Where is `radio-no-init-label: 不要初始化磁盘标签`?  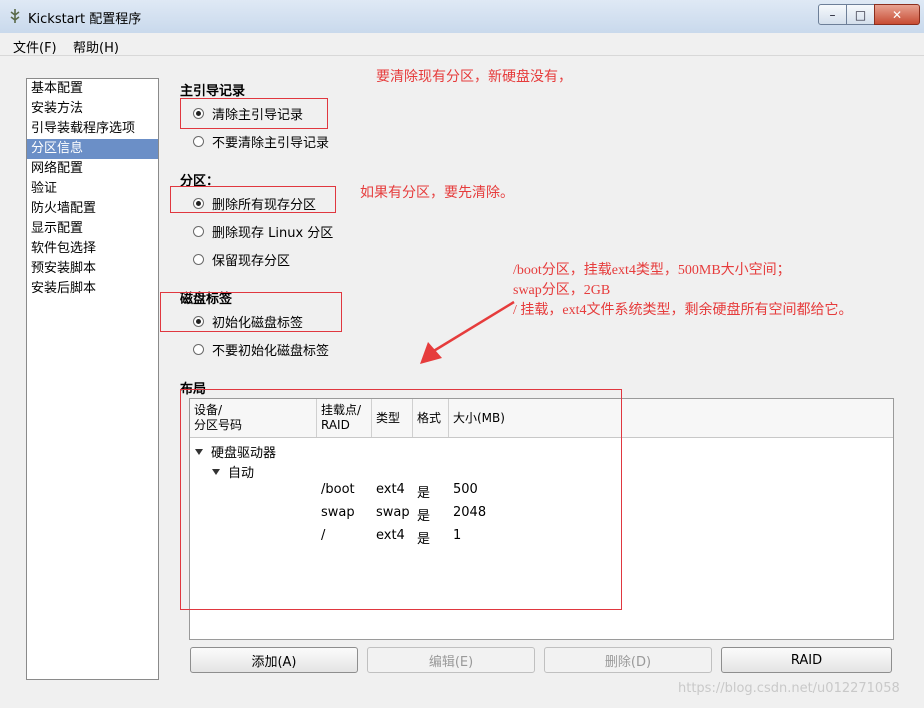
radio-no-init-label: 不要初始化磁盘标签 is located at coordinates (261, 349).